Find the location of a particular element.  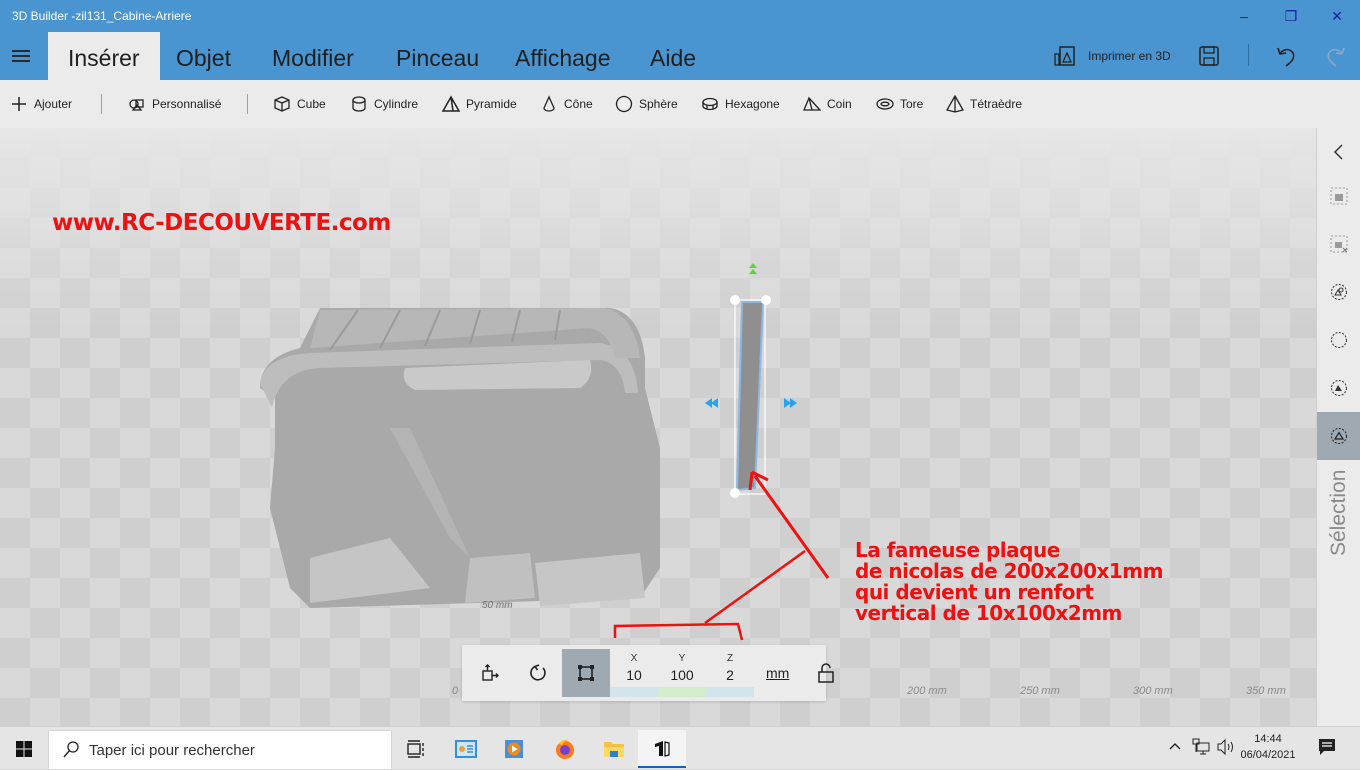

torus-button: Tore is located at coordinates (899, 104).